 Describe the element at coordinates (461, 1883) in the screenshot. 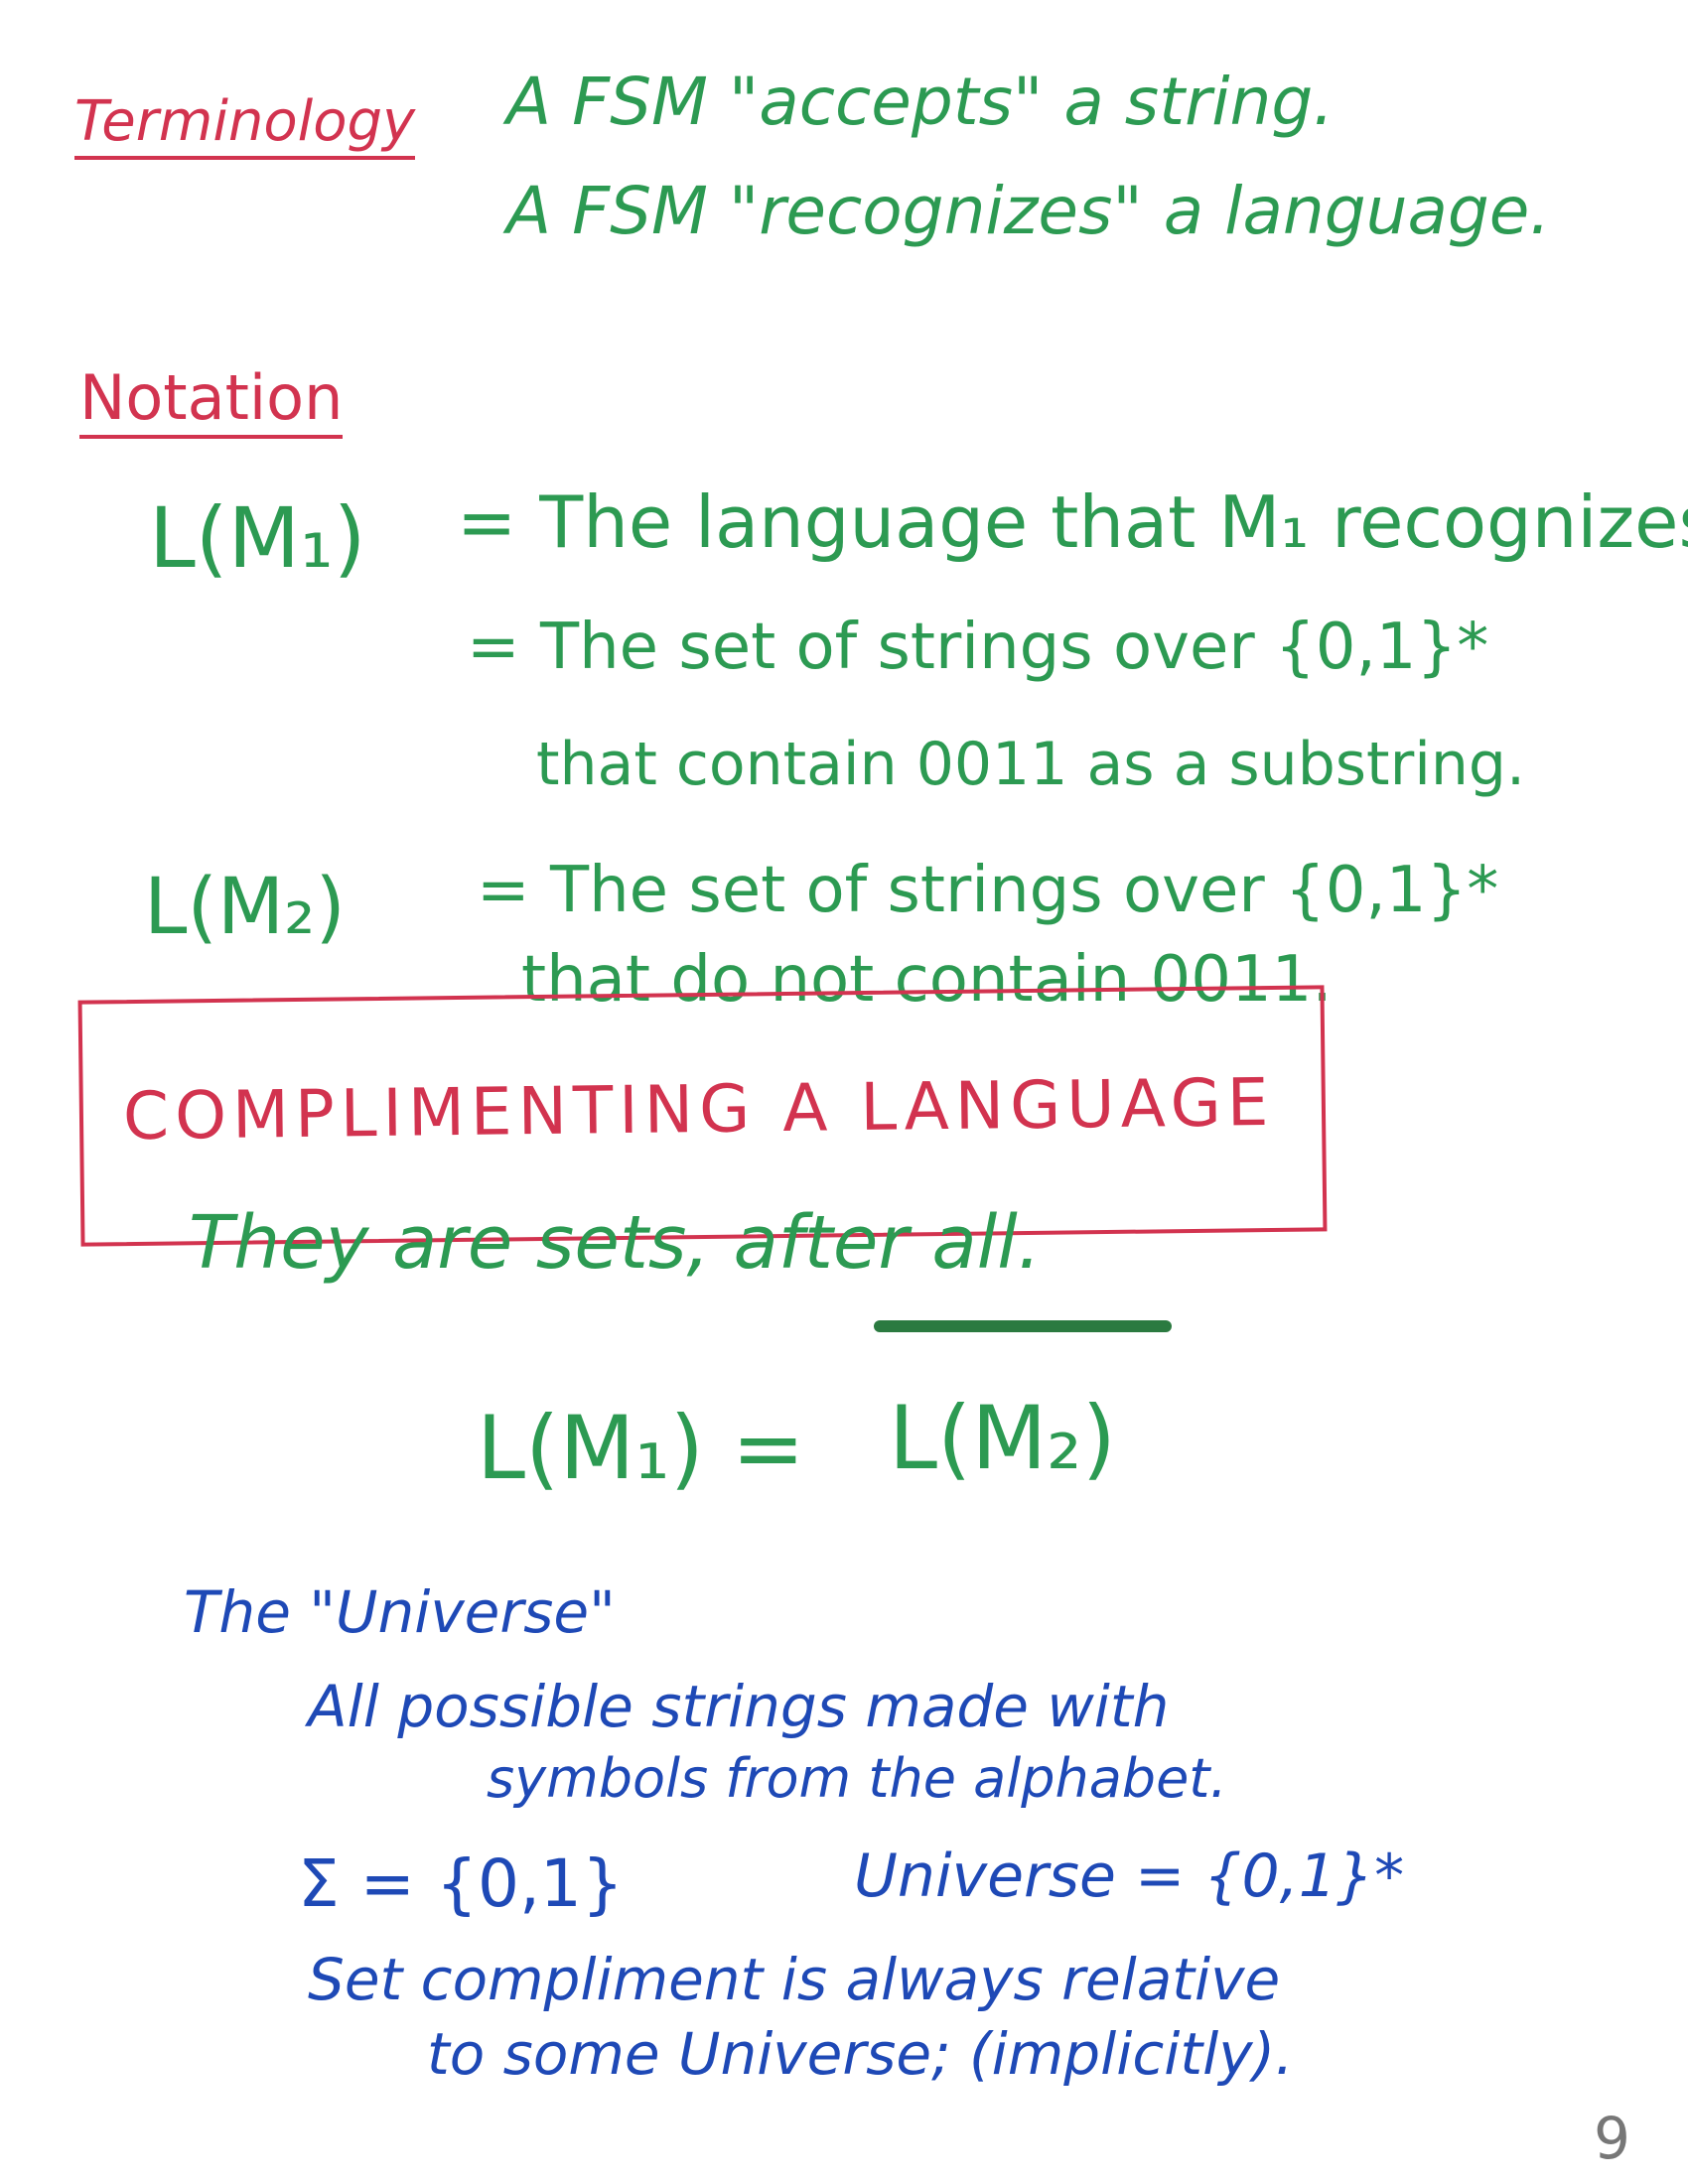

I see `sigma-alphabet: Σ = {0,1}` at that location.